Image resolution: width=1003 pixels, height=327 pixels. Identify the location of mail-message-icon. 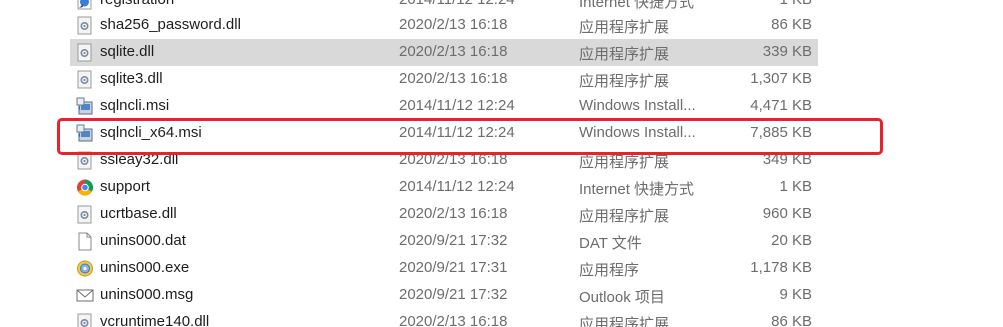
(85, 295).